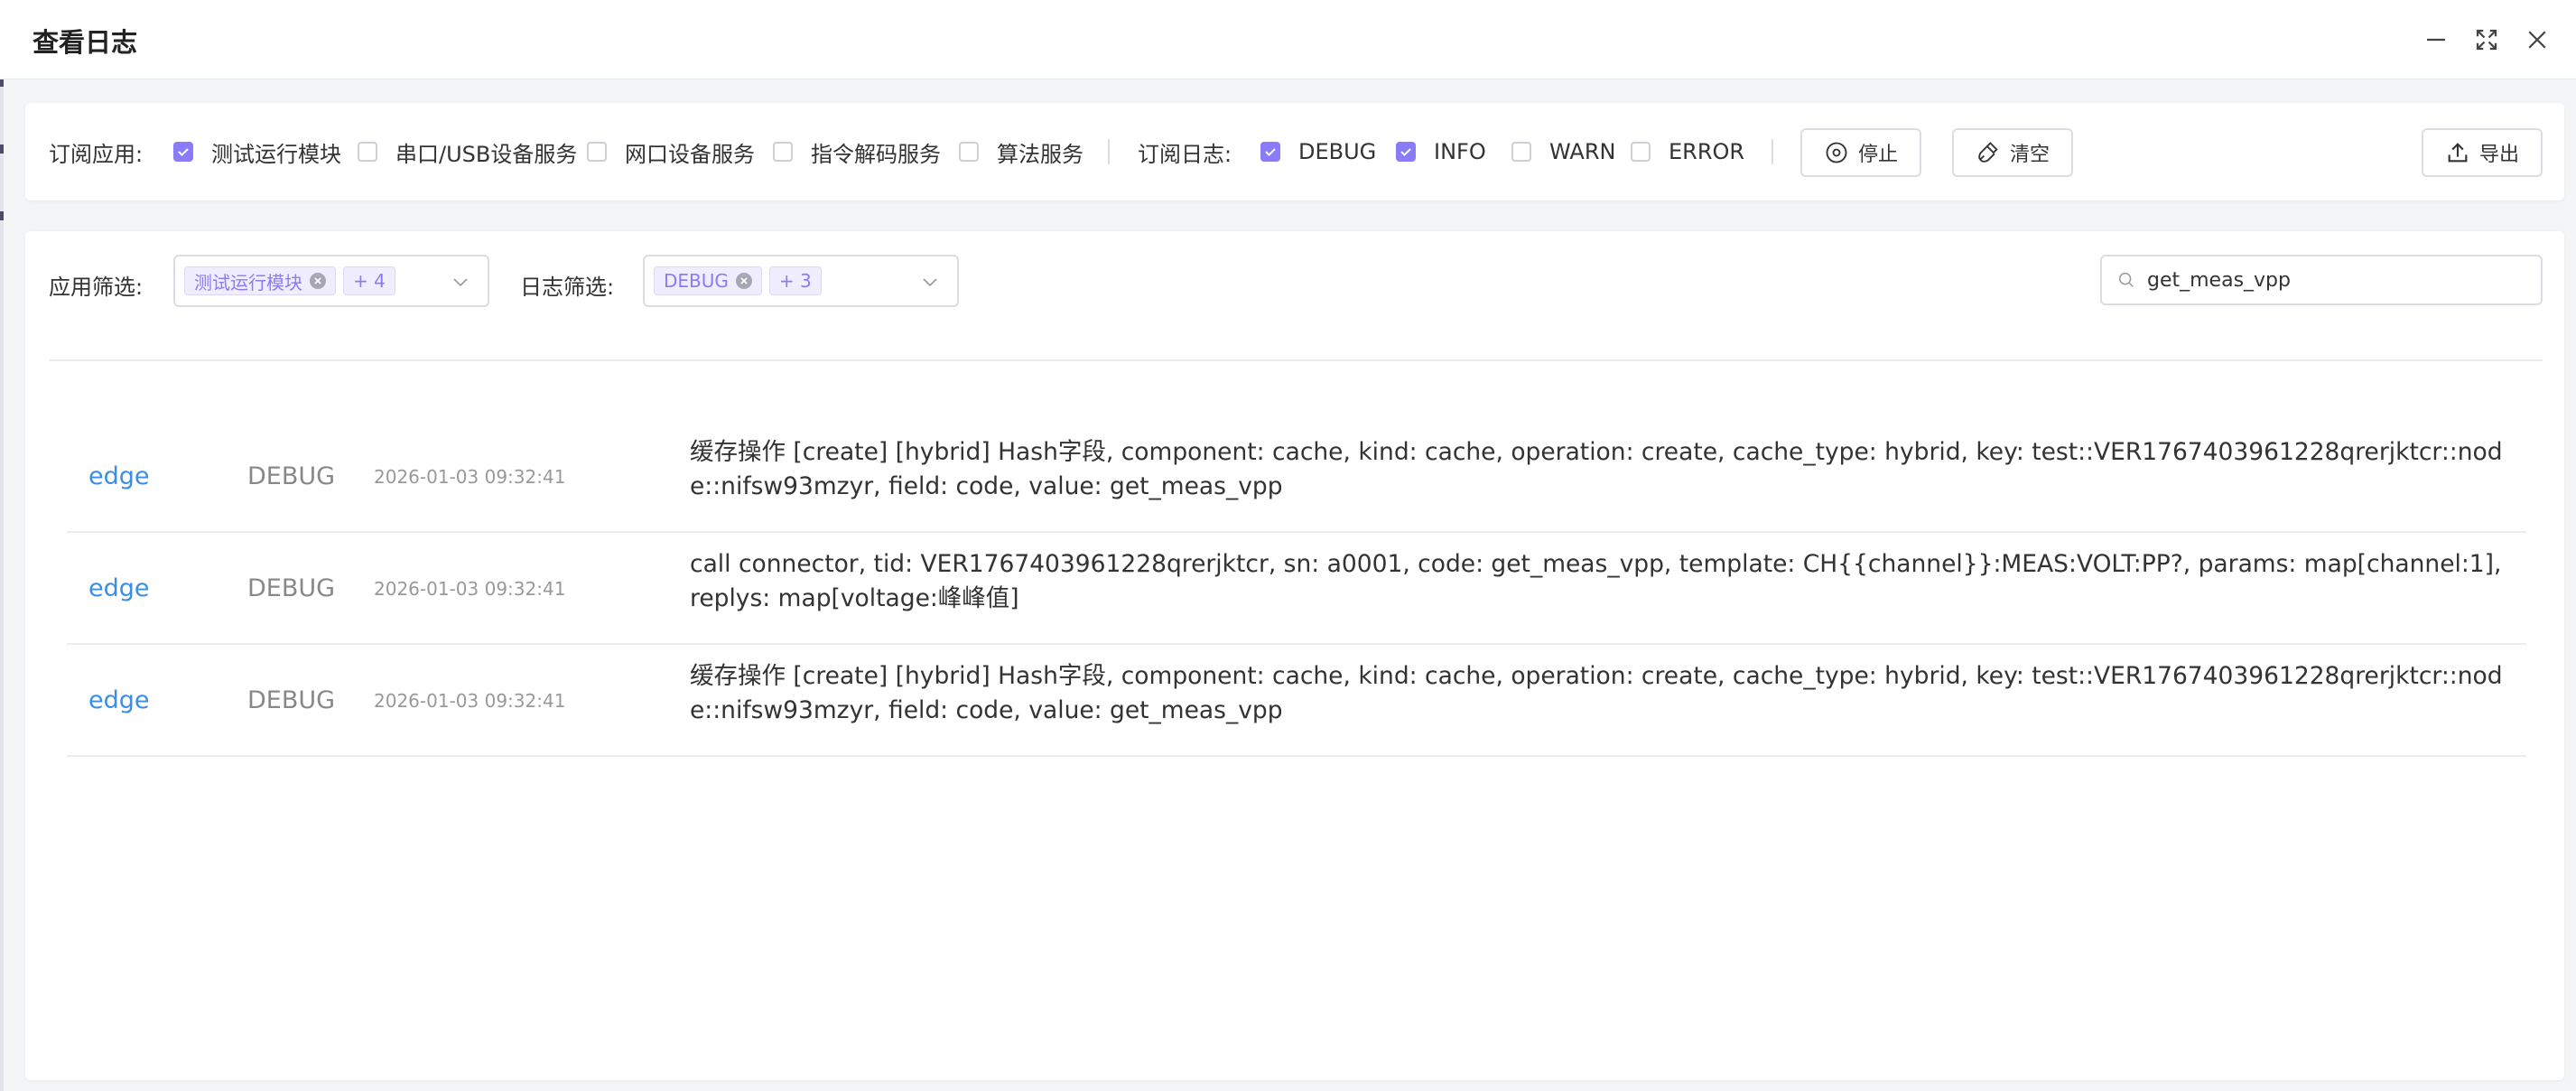  Describe the element at coordinates (486, 154) in the screenshot. I see `checkbox-label: 串口/USB设备服务` at that location.